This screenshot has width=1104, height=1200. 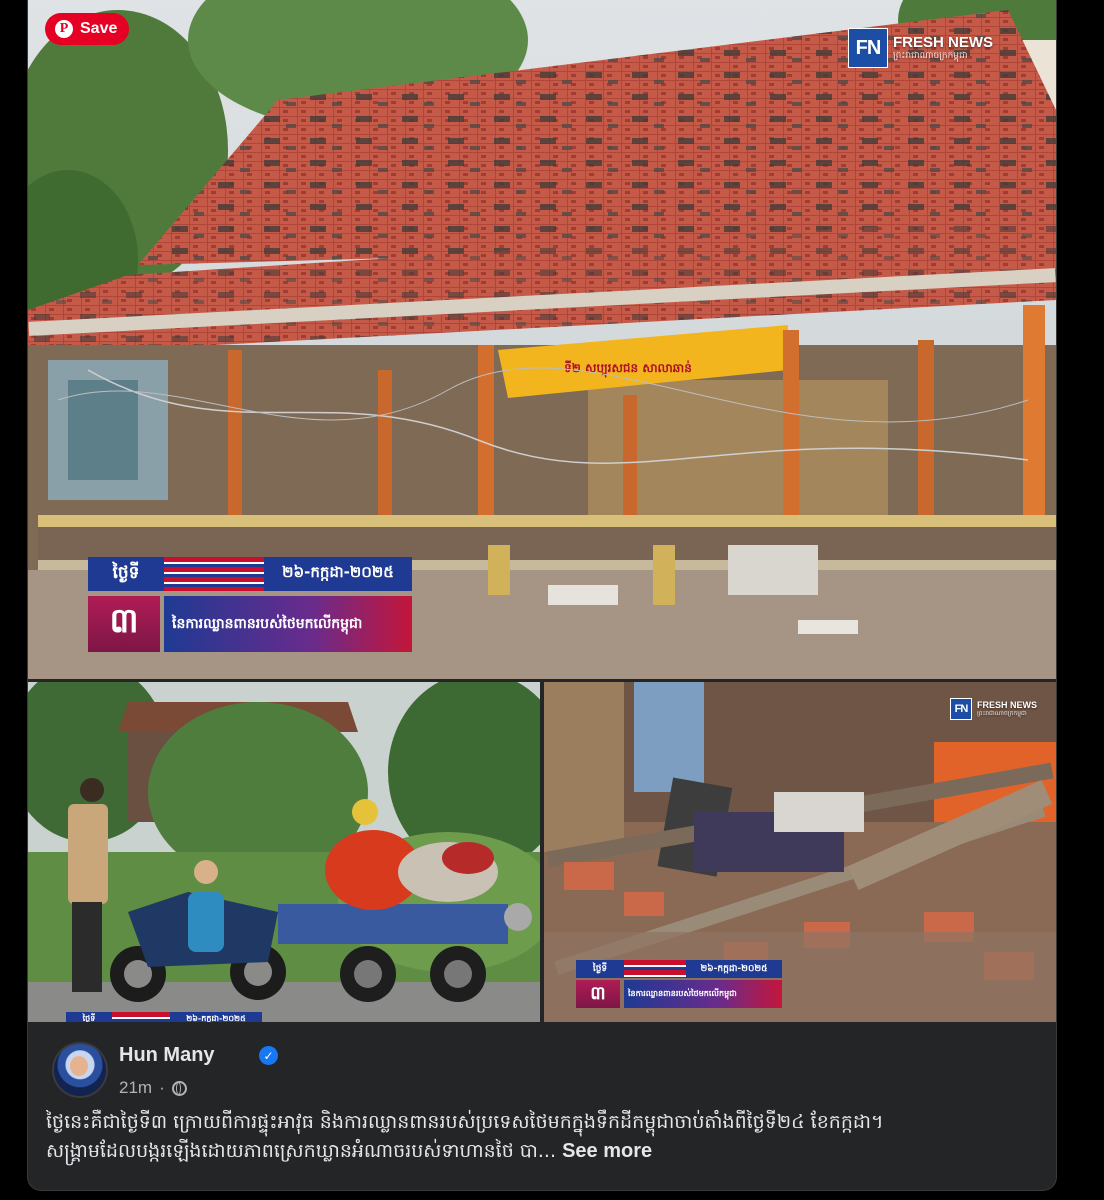 What do you see at coordinates (153, 1088) in the screenshot?
I see `post-meta: 21m ·` at bounding box center [153, 1088].